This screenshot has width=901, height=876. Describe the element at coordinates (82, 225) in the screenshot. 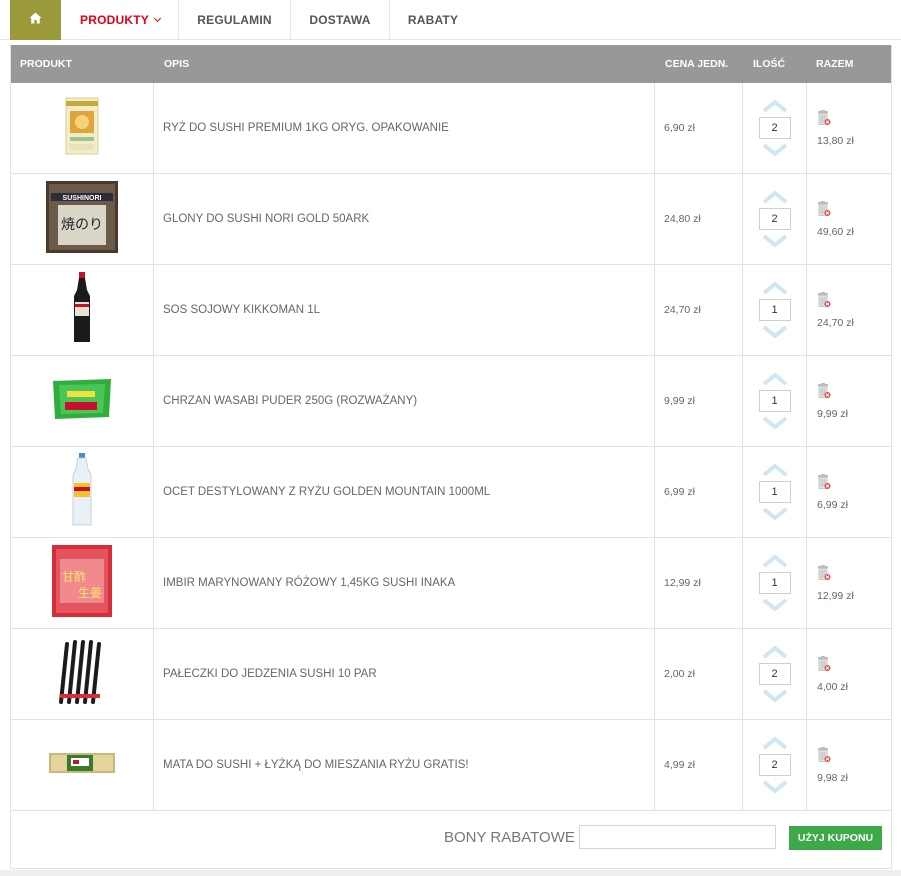

I see `svg-text: 焼のり` at that location.